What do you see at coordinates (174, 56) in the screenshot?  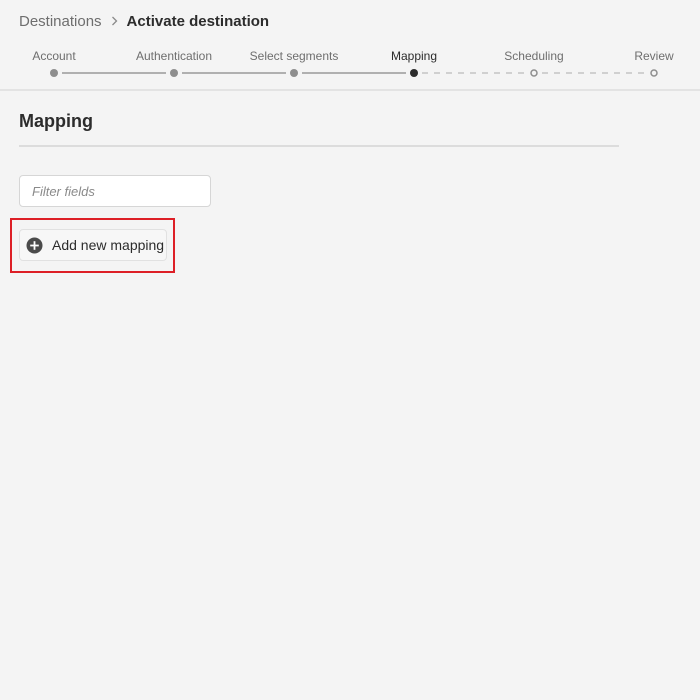 I see `step-authentication: Authentication` at bounding box center [174, 56].